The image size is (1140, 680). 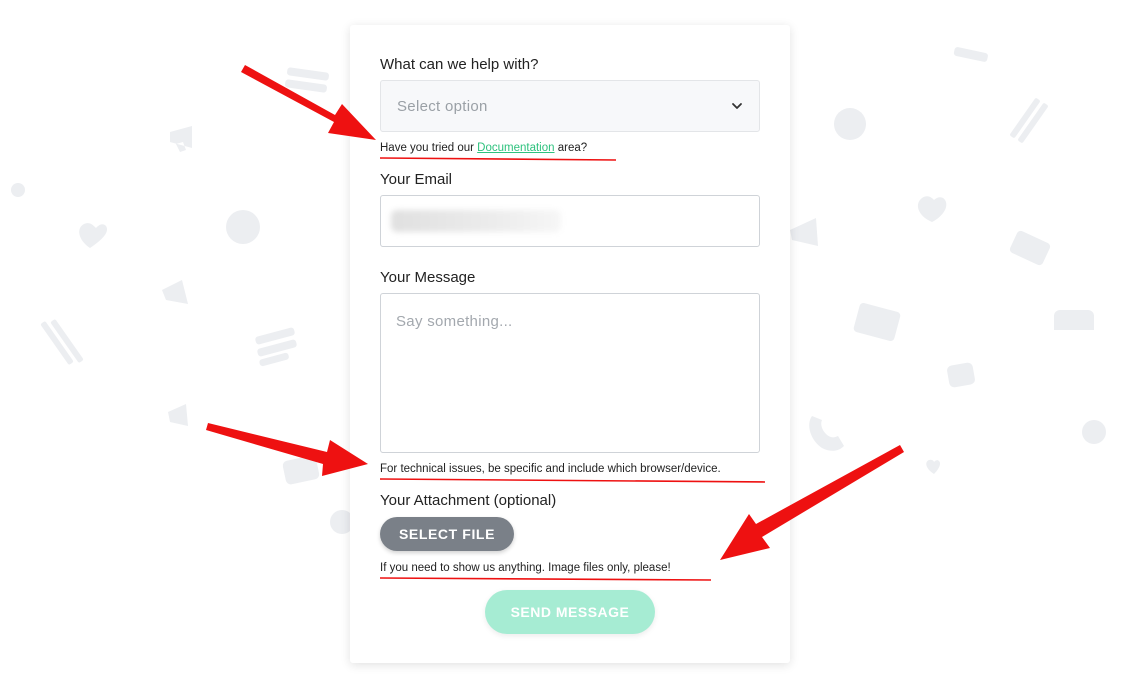 What do you see at coordinates (468, 500) in the screenshot?
I see `attachment-label: Your Attachment (optional)` at bounding box center [468, 500].